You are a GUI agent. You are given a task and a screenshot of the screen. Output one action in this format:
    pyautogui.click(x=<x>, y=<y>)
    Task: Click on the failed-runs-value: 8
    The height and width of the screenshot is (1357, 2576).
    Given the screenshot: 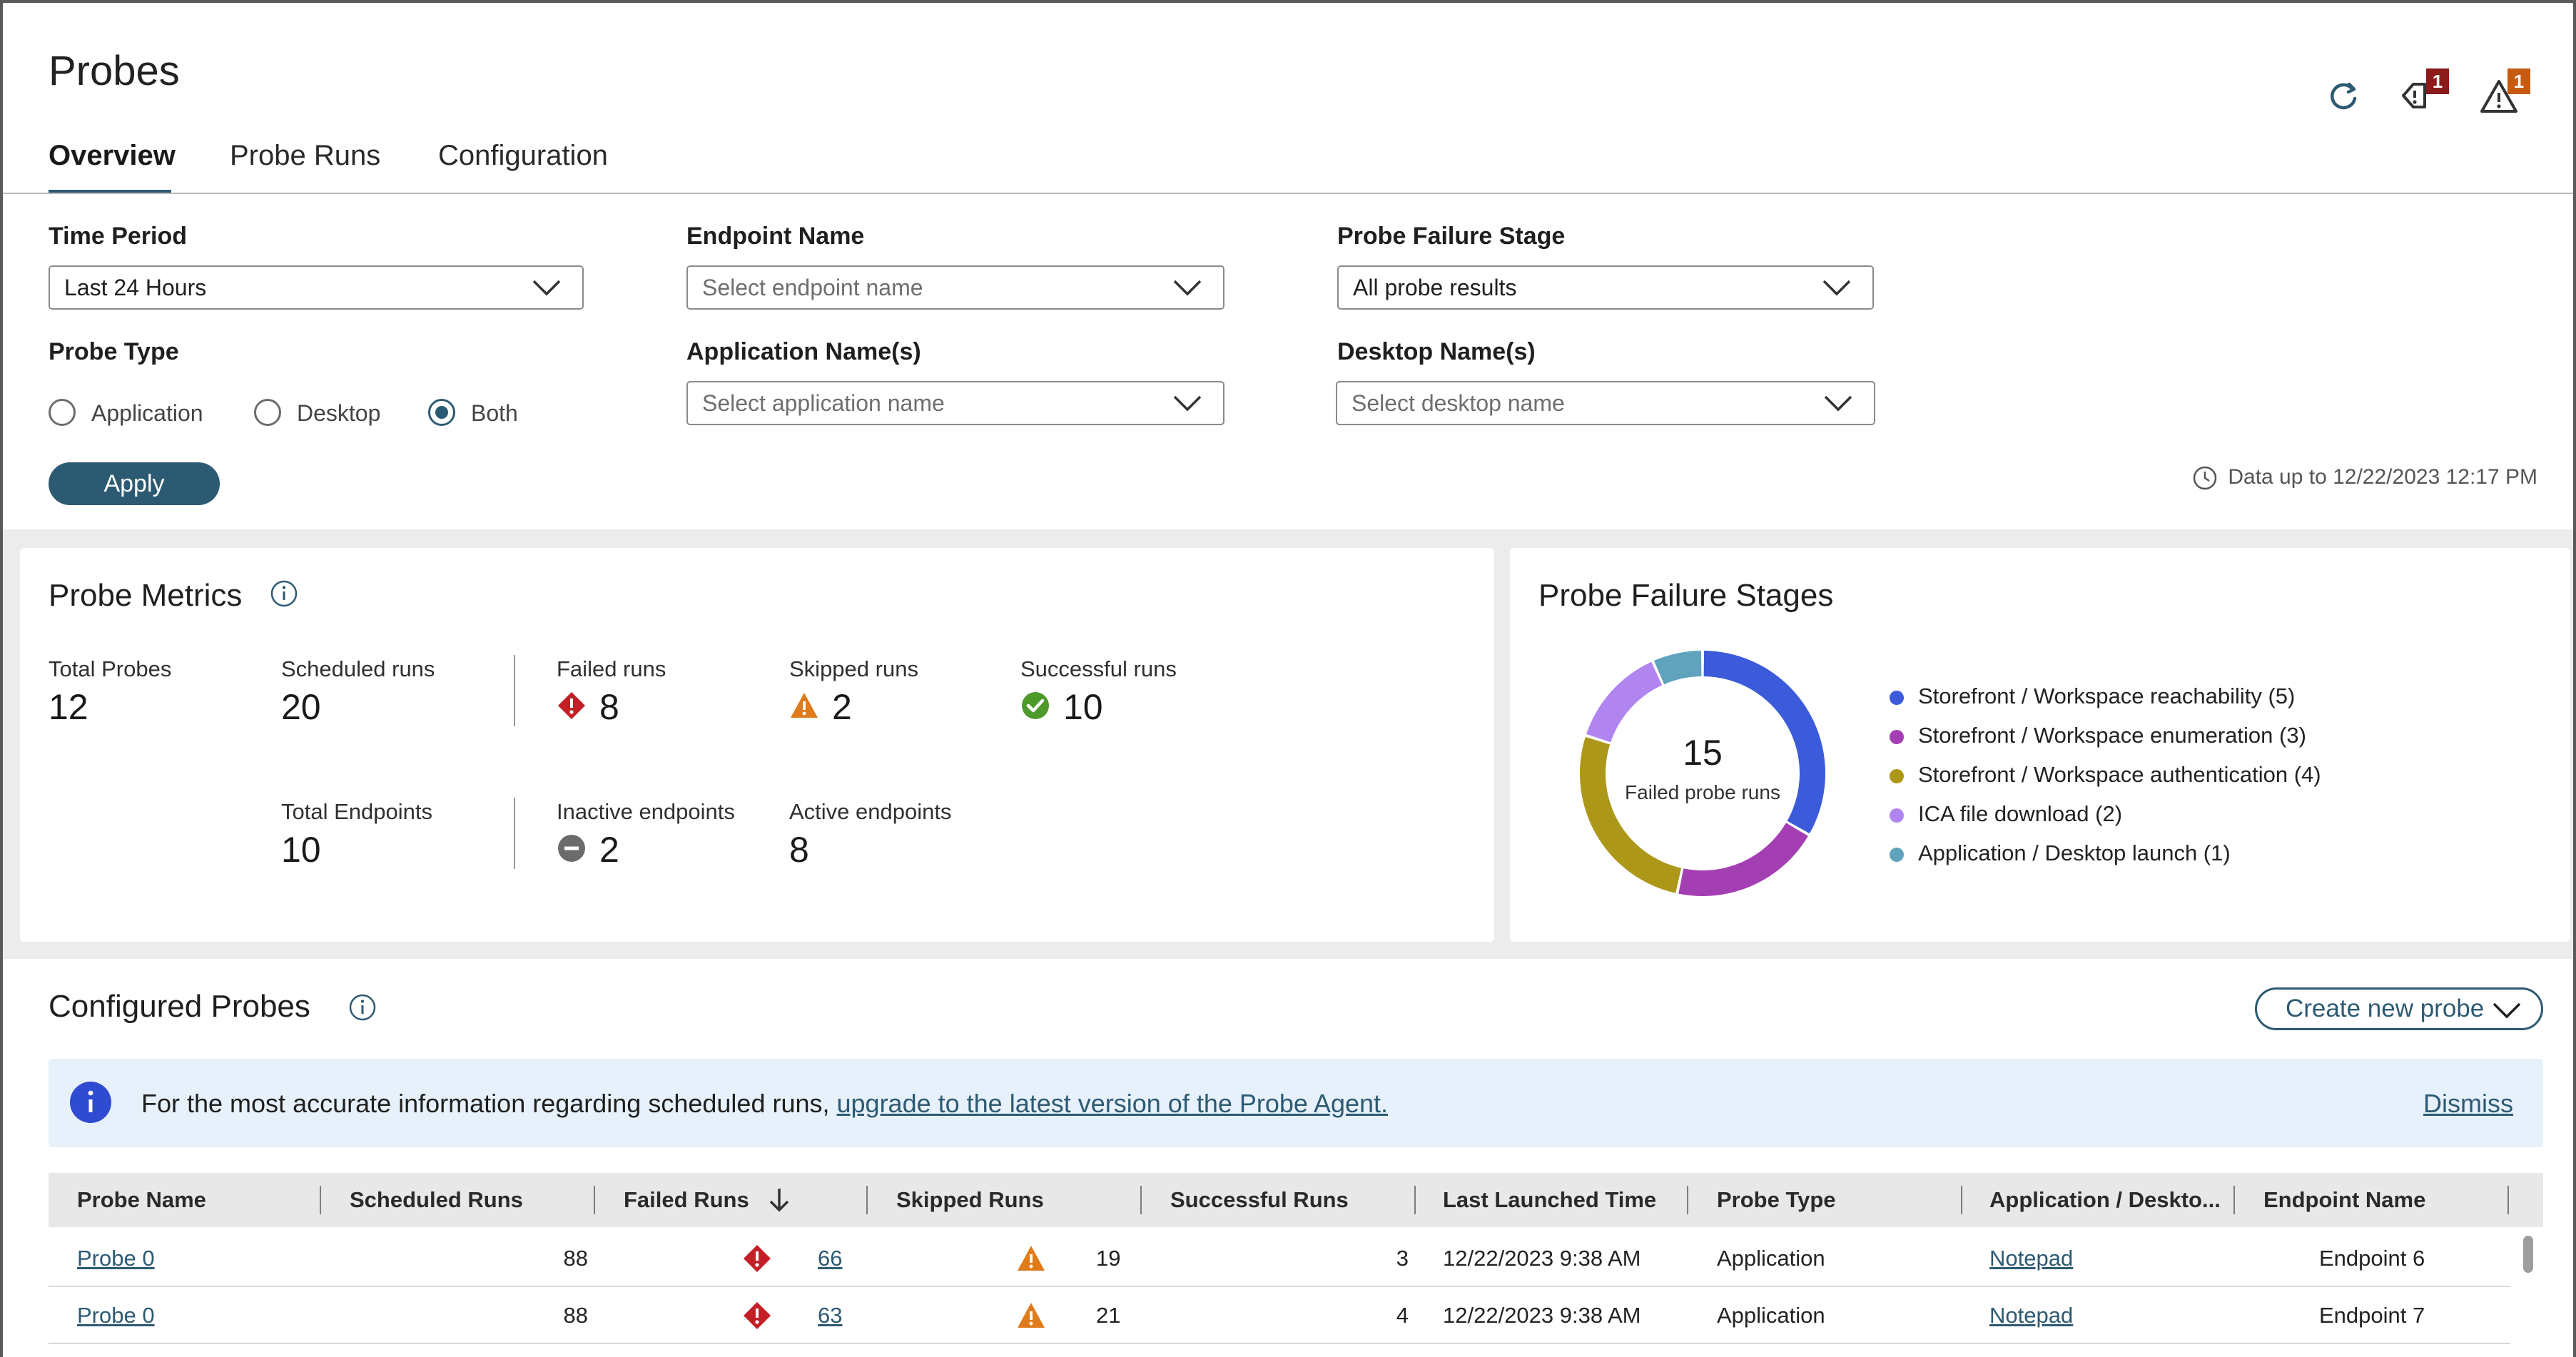 What is the action you would take?
    pyautogui.click(x=609, y=707)
    